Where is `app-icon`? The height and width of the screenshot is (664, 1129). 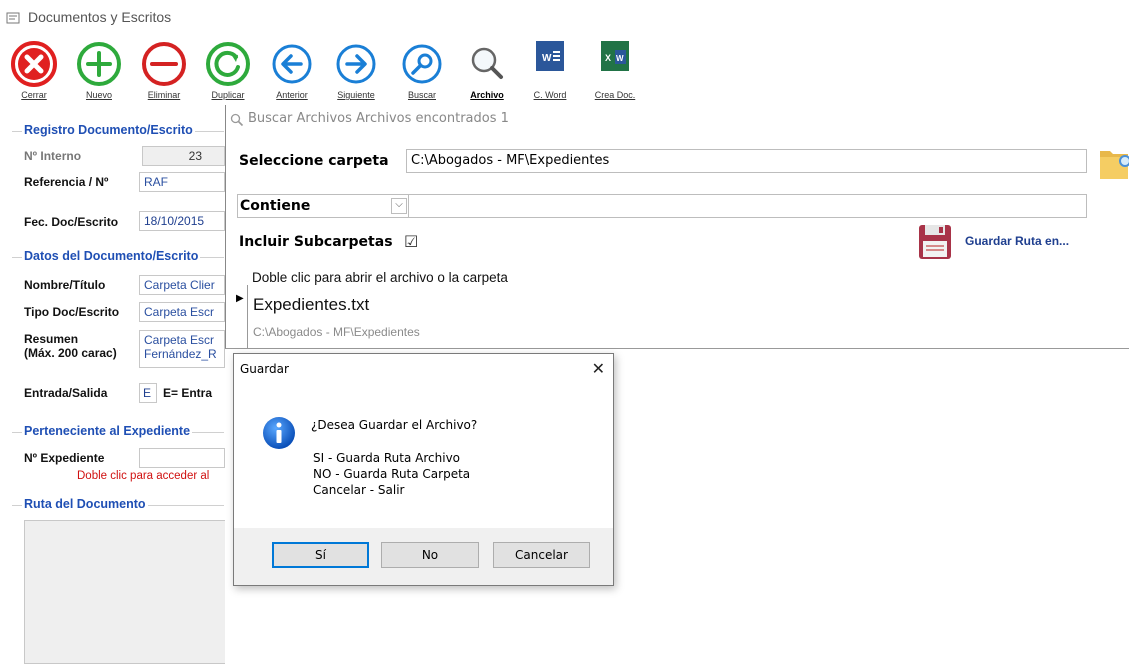
app-icon is located at coordinates (13, 18).